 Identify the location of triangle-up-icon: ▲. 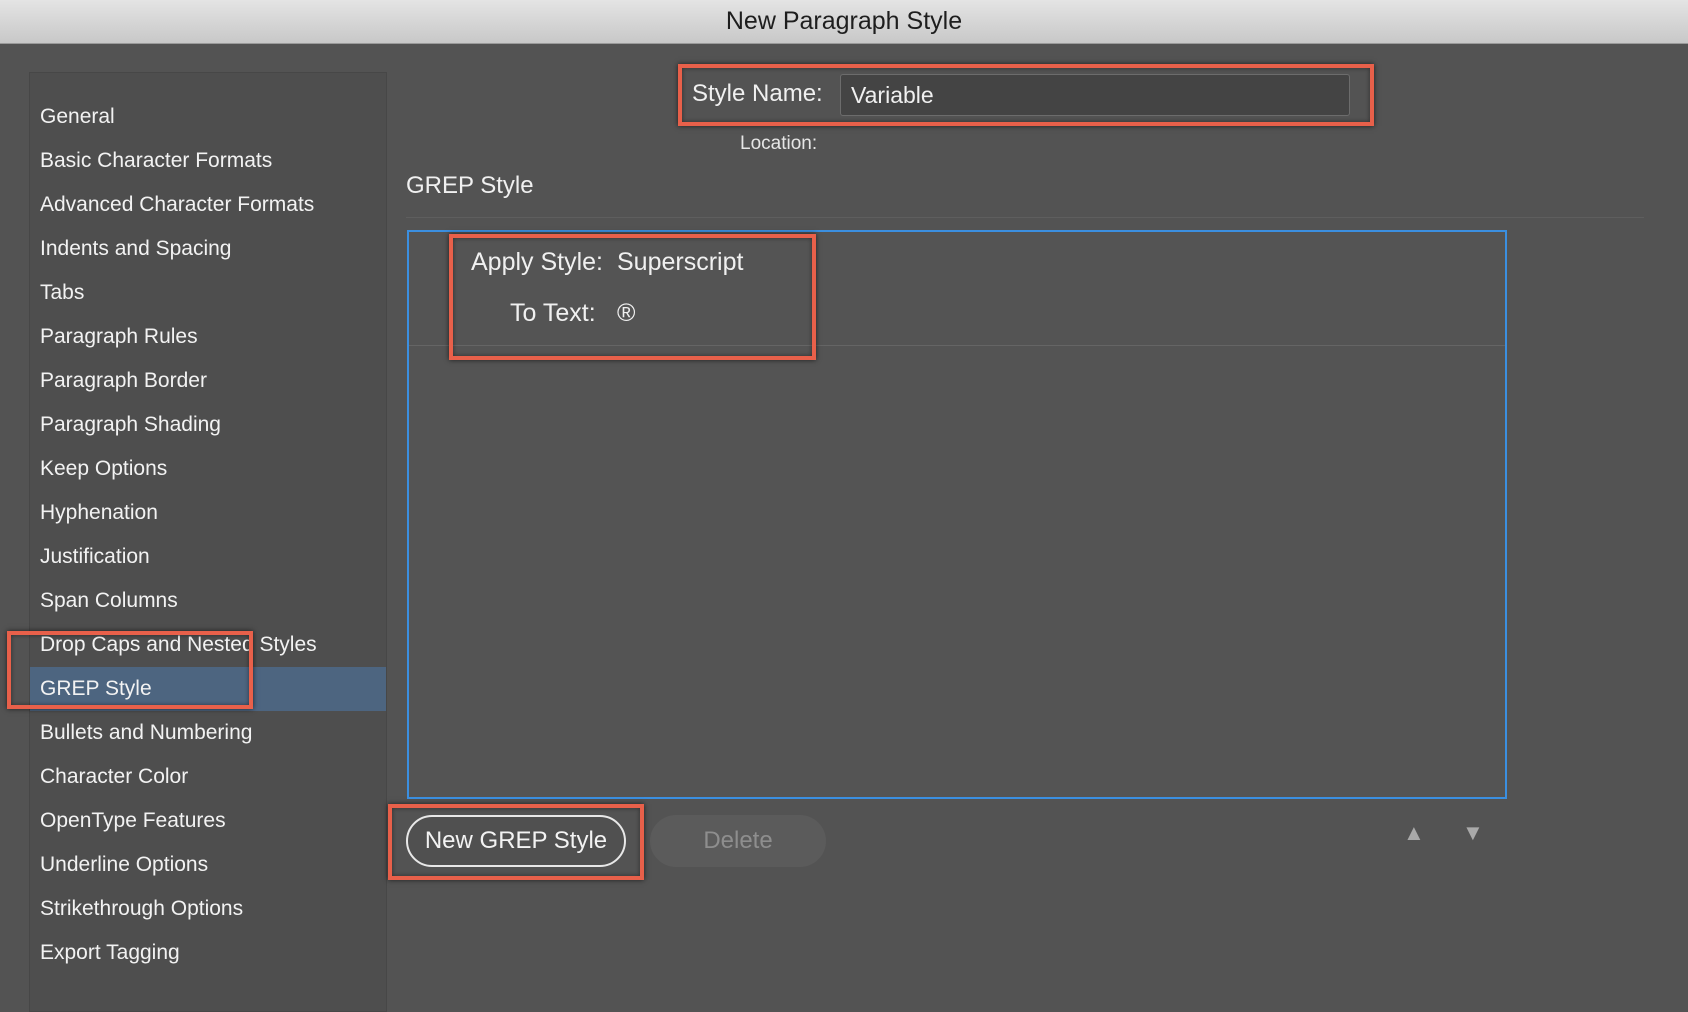
(1414, 833).